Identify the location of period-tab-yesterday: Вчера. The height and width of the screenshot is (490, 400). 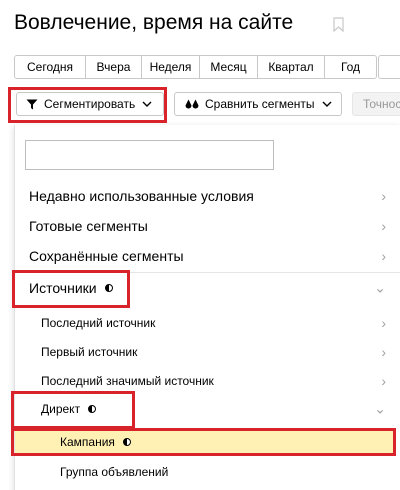
(114, 67).